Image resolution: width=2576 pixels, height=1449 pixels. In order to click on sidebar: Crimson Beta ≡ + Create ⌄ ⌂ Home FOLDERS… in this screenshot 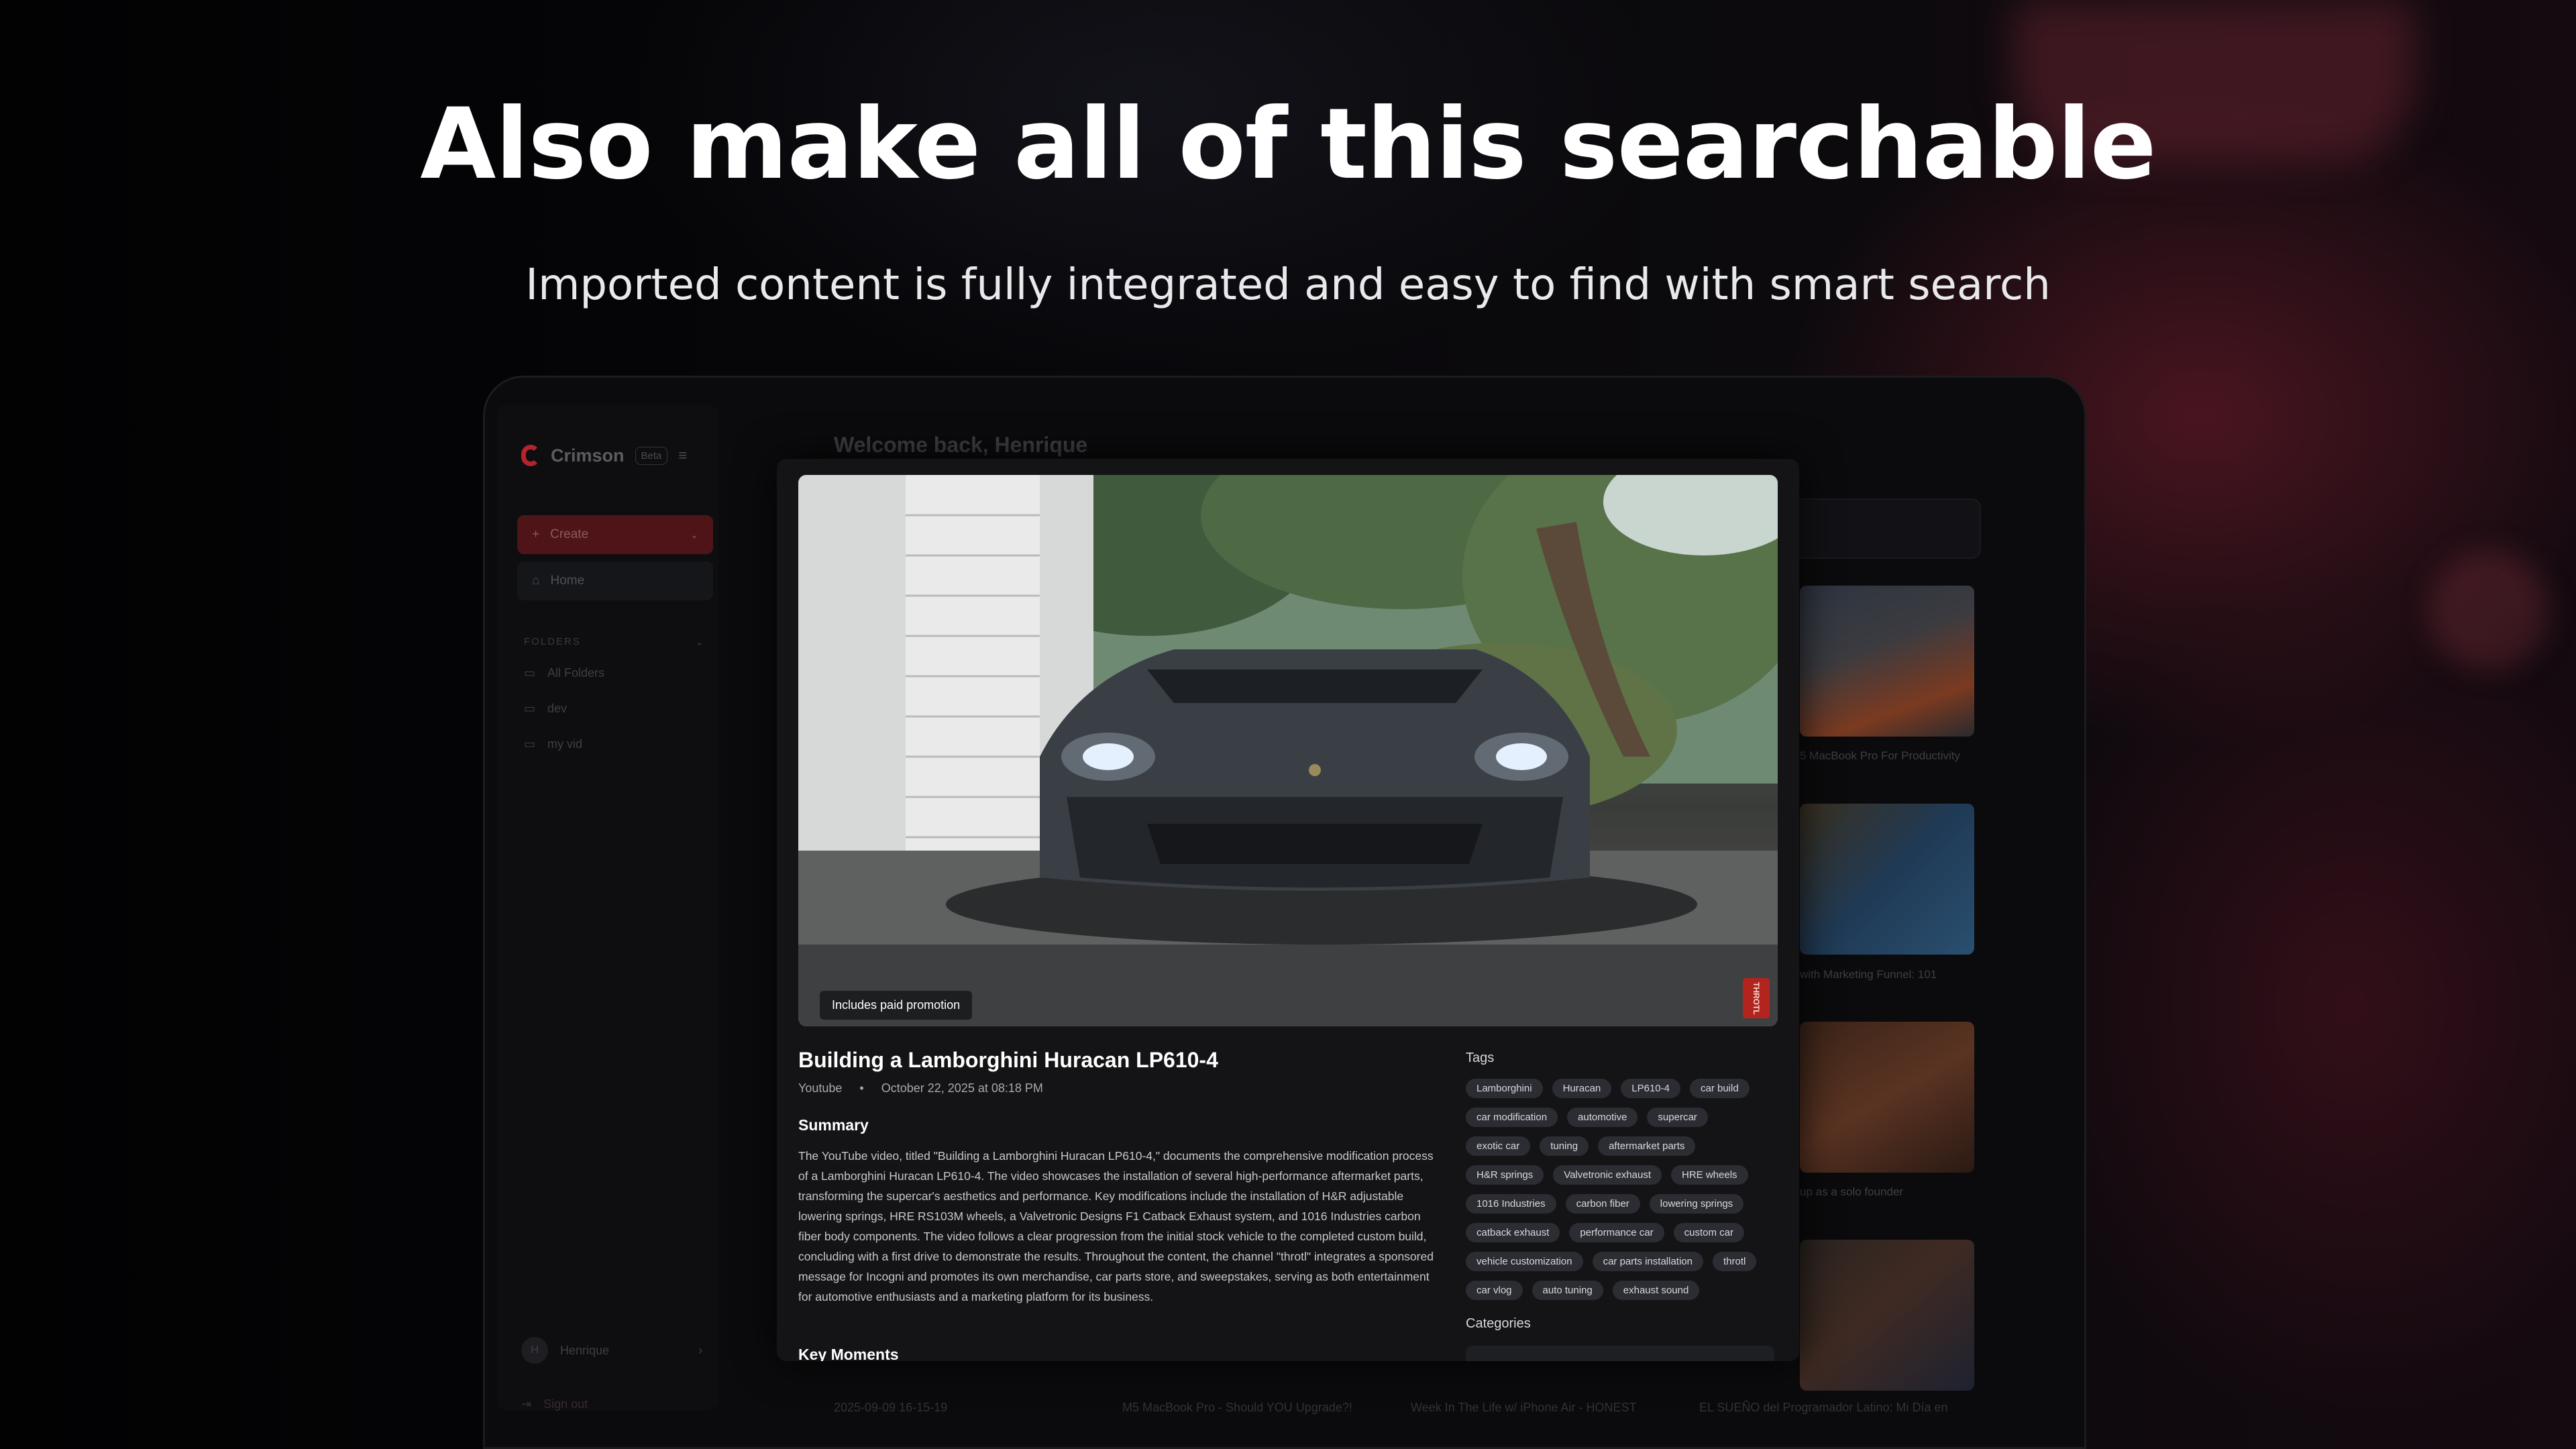, I will do `click(607, 908)`.